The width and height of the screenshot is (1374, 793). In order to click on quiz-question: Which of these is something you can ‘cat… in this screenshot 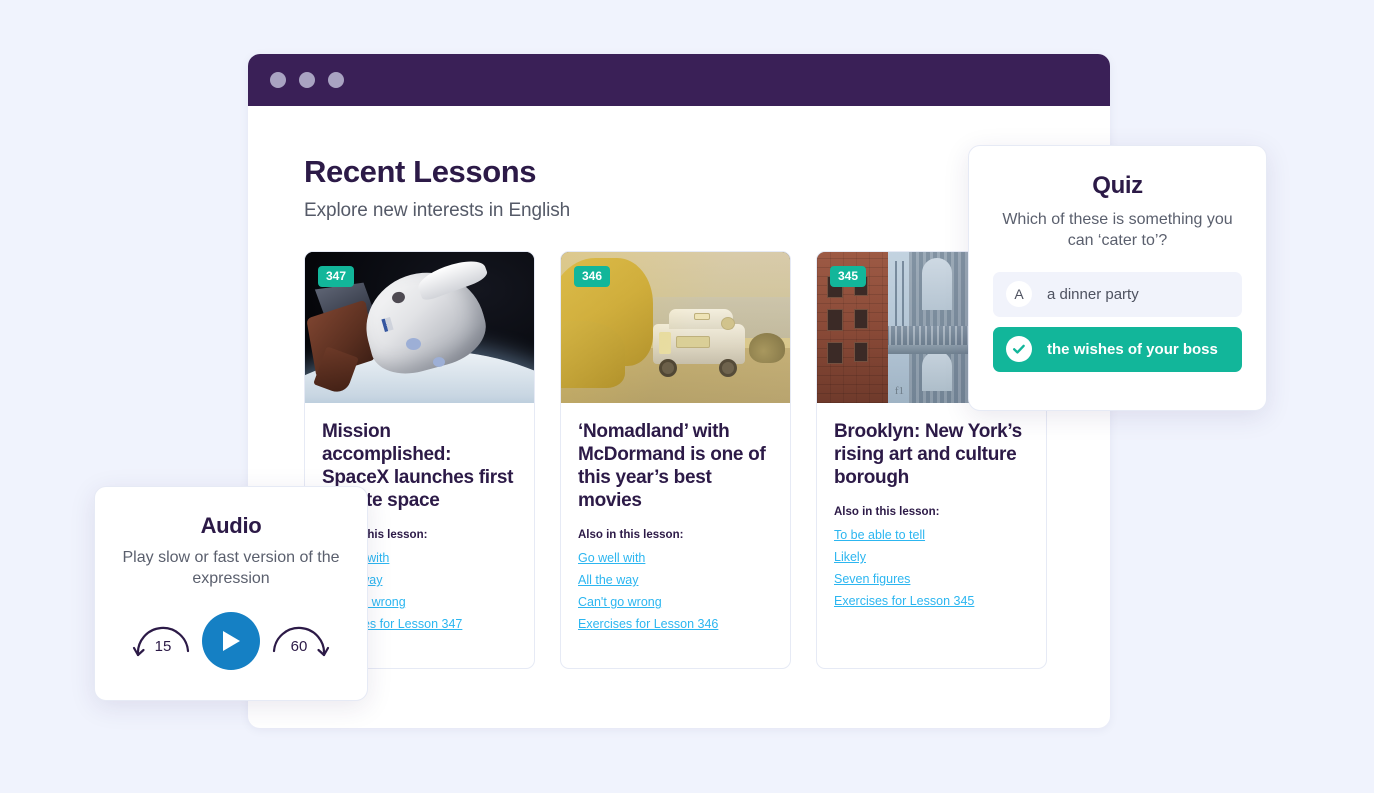, I will do `click(1117, 230)`.